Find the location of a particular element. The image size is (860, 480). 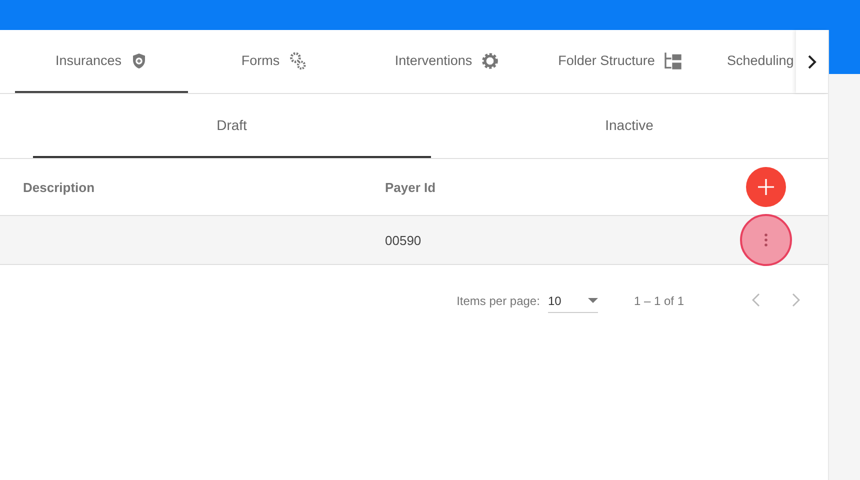

tab: Folder Structure is located at coordinates (620, 61).